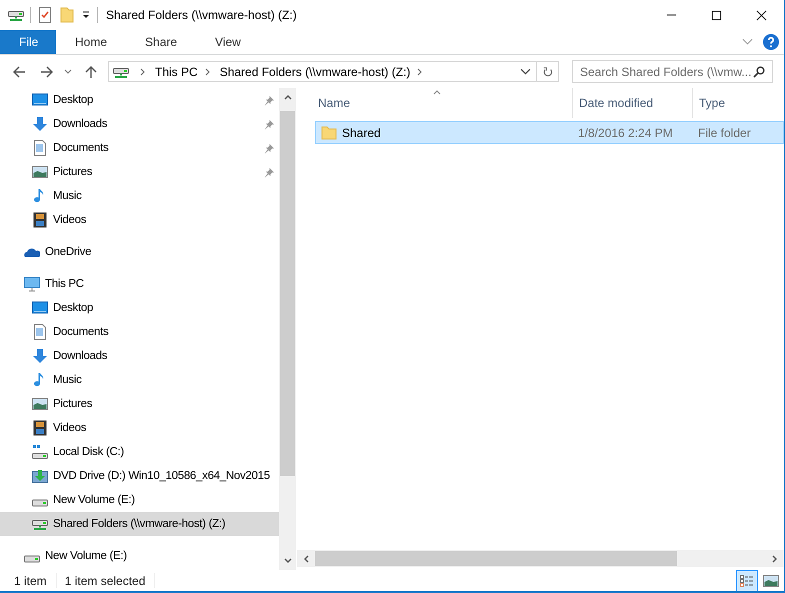 The height and width of the screenshot is (593, 785). Describe the element at coordinates (139, 524) in the screenshot. I see `nav-item: Shared Folders (\\vmware-host) (Z:)` at that location.